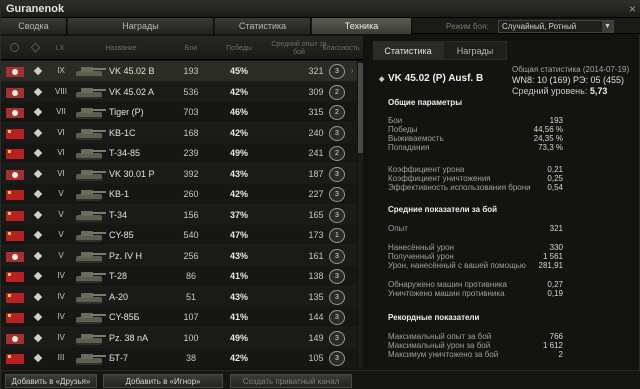 Image resolution: width=640 pixels, height=389 pixels. Describe the element at coordinates (179, 194) in the screenshot. I see `vehicle-row: V KB-1 260 42% 227 3` at that location.